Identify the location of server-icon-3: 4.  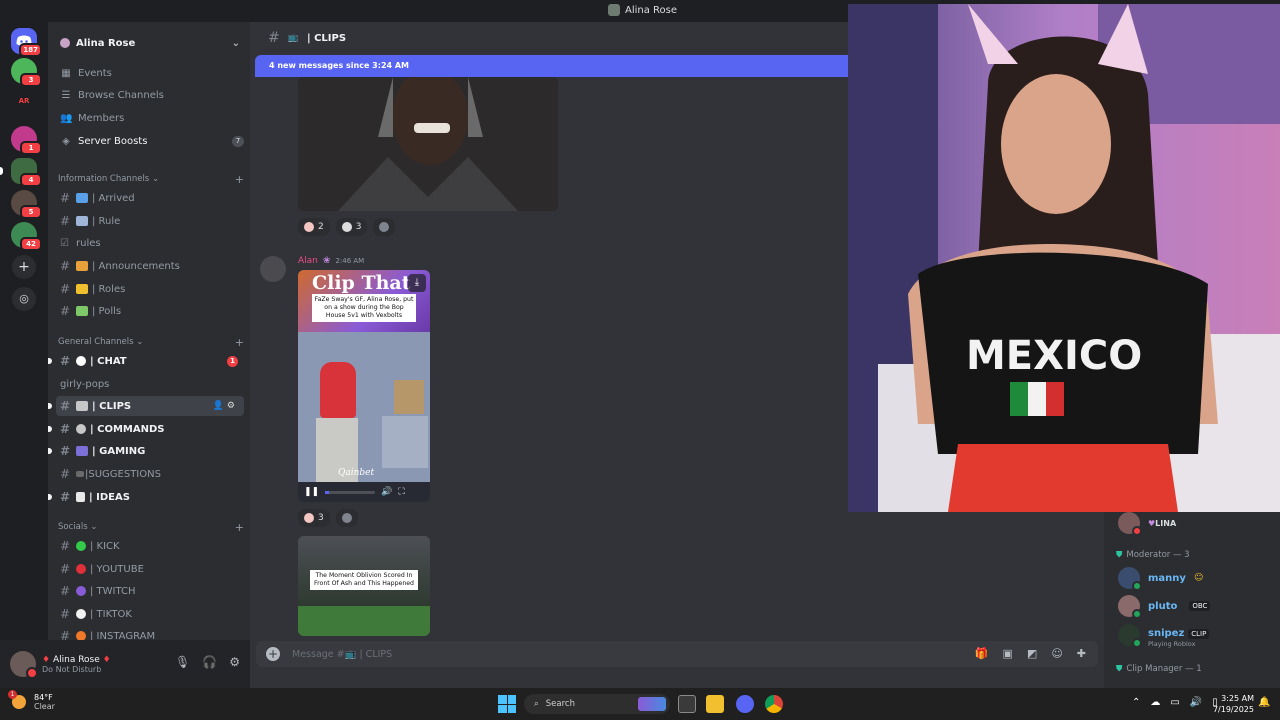
(21, 172).